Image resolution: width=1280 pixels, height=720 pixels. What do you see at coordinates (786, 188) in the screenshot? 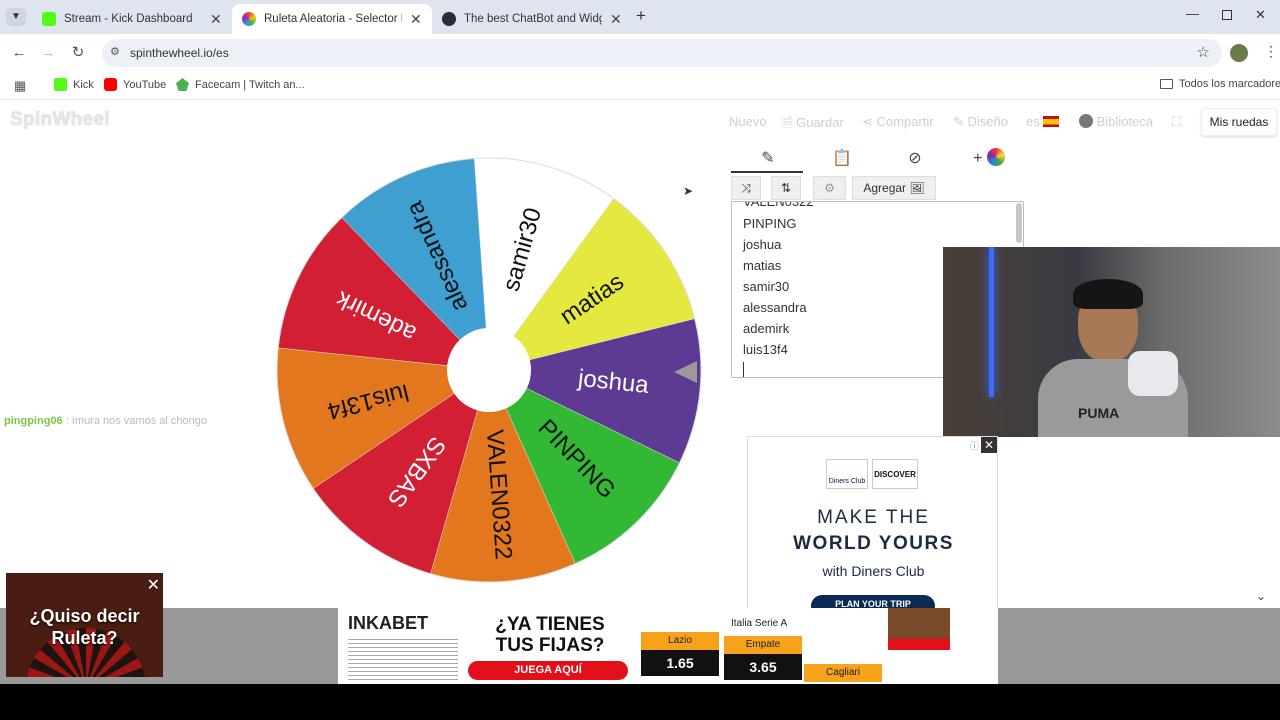
I see `sort-icon: ⇅` at bounding box center [786, 188].